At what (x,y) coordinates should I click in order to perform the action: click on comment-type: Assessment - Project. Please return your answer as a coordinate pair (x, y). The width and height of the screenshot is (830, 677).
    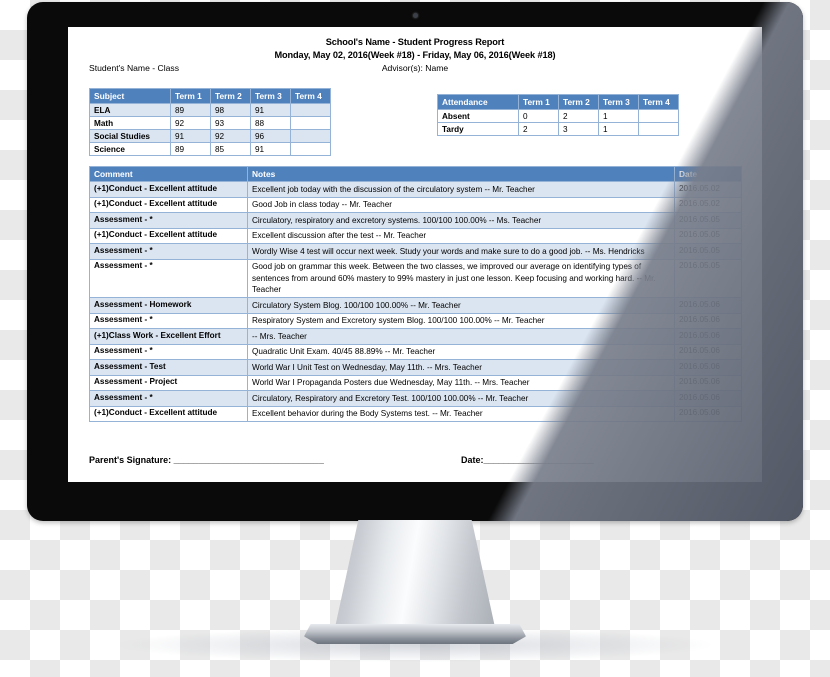
    Looking at the image, I should click on (168, 382).